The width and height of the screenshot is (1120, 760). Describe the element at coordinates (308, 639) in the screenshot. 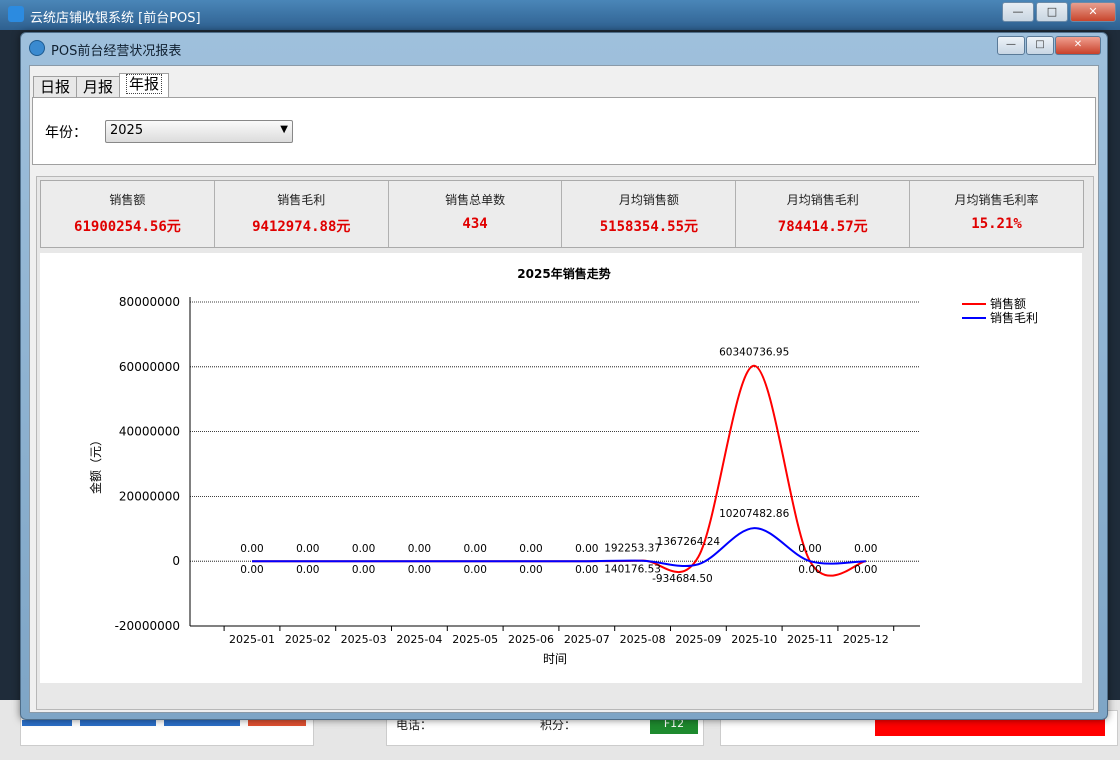

I see `x-tick-label: 2025-02` at that location.